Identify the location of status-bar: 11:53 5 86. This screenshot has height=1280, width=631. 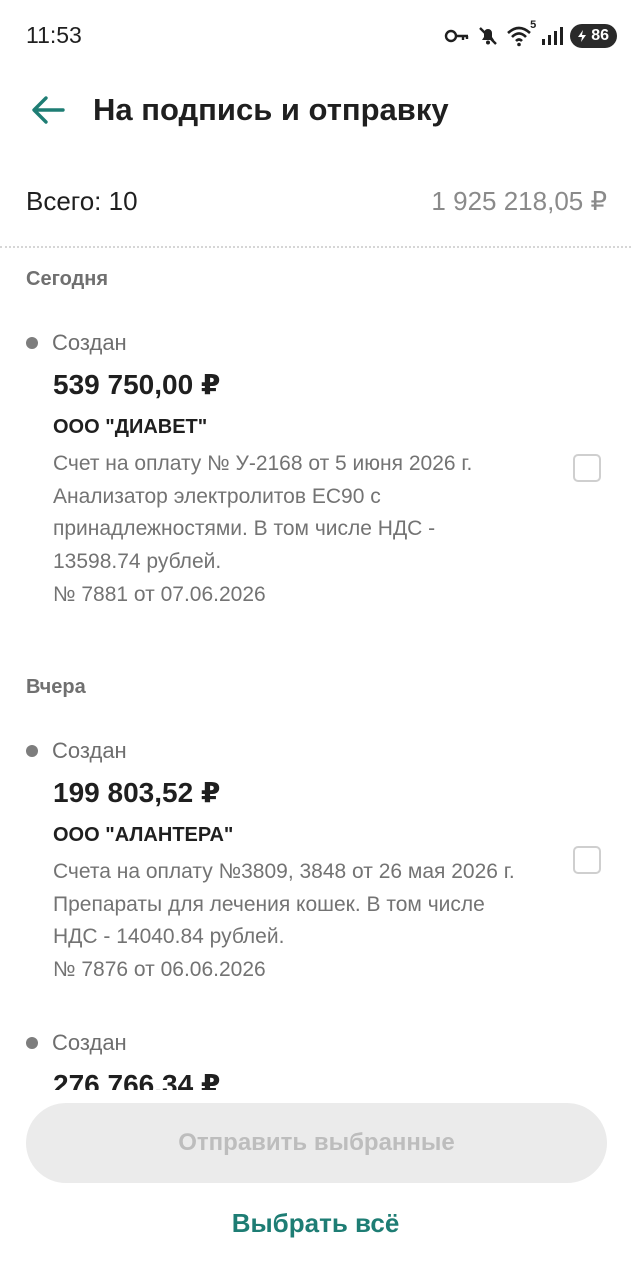
(315, 36).